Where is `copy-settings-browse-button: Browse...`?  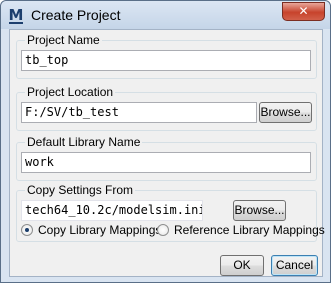 copy-settings-browse-button: Browse... is located at coordinates (259, 210).